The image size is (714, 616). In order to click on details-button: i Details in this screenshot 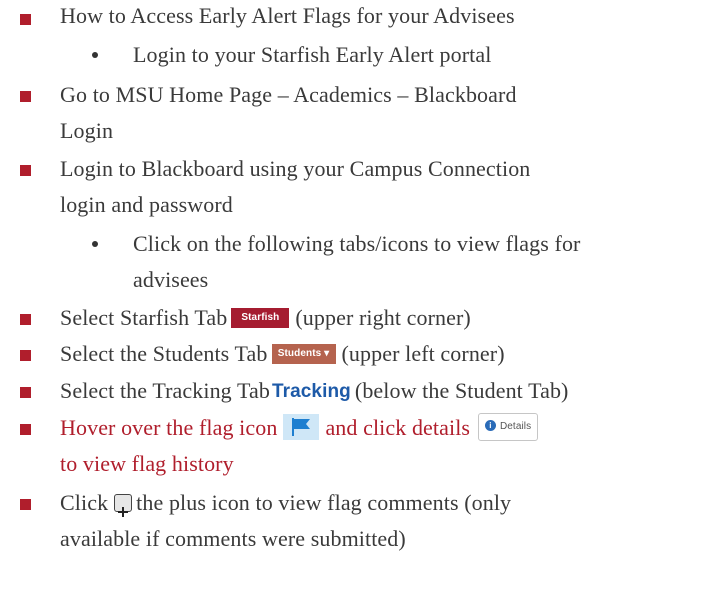, I will do `click(508, 426)`.